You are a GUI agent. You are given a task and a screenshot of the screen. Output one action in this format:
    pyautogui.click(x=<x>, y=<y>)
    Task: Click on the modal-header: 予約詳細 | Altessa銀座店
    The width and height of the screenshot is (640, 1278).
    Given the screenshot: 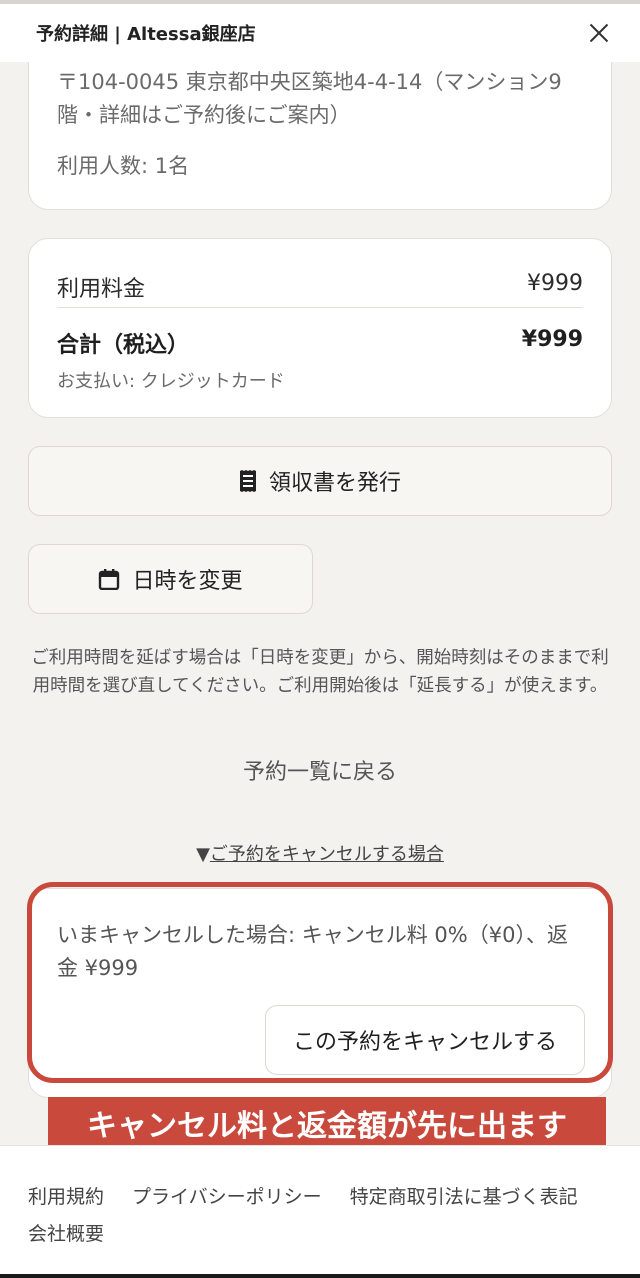 What is the action you would take?
    pyautogui.click(x=320, y=33)
    